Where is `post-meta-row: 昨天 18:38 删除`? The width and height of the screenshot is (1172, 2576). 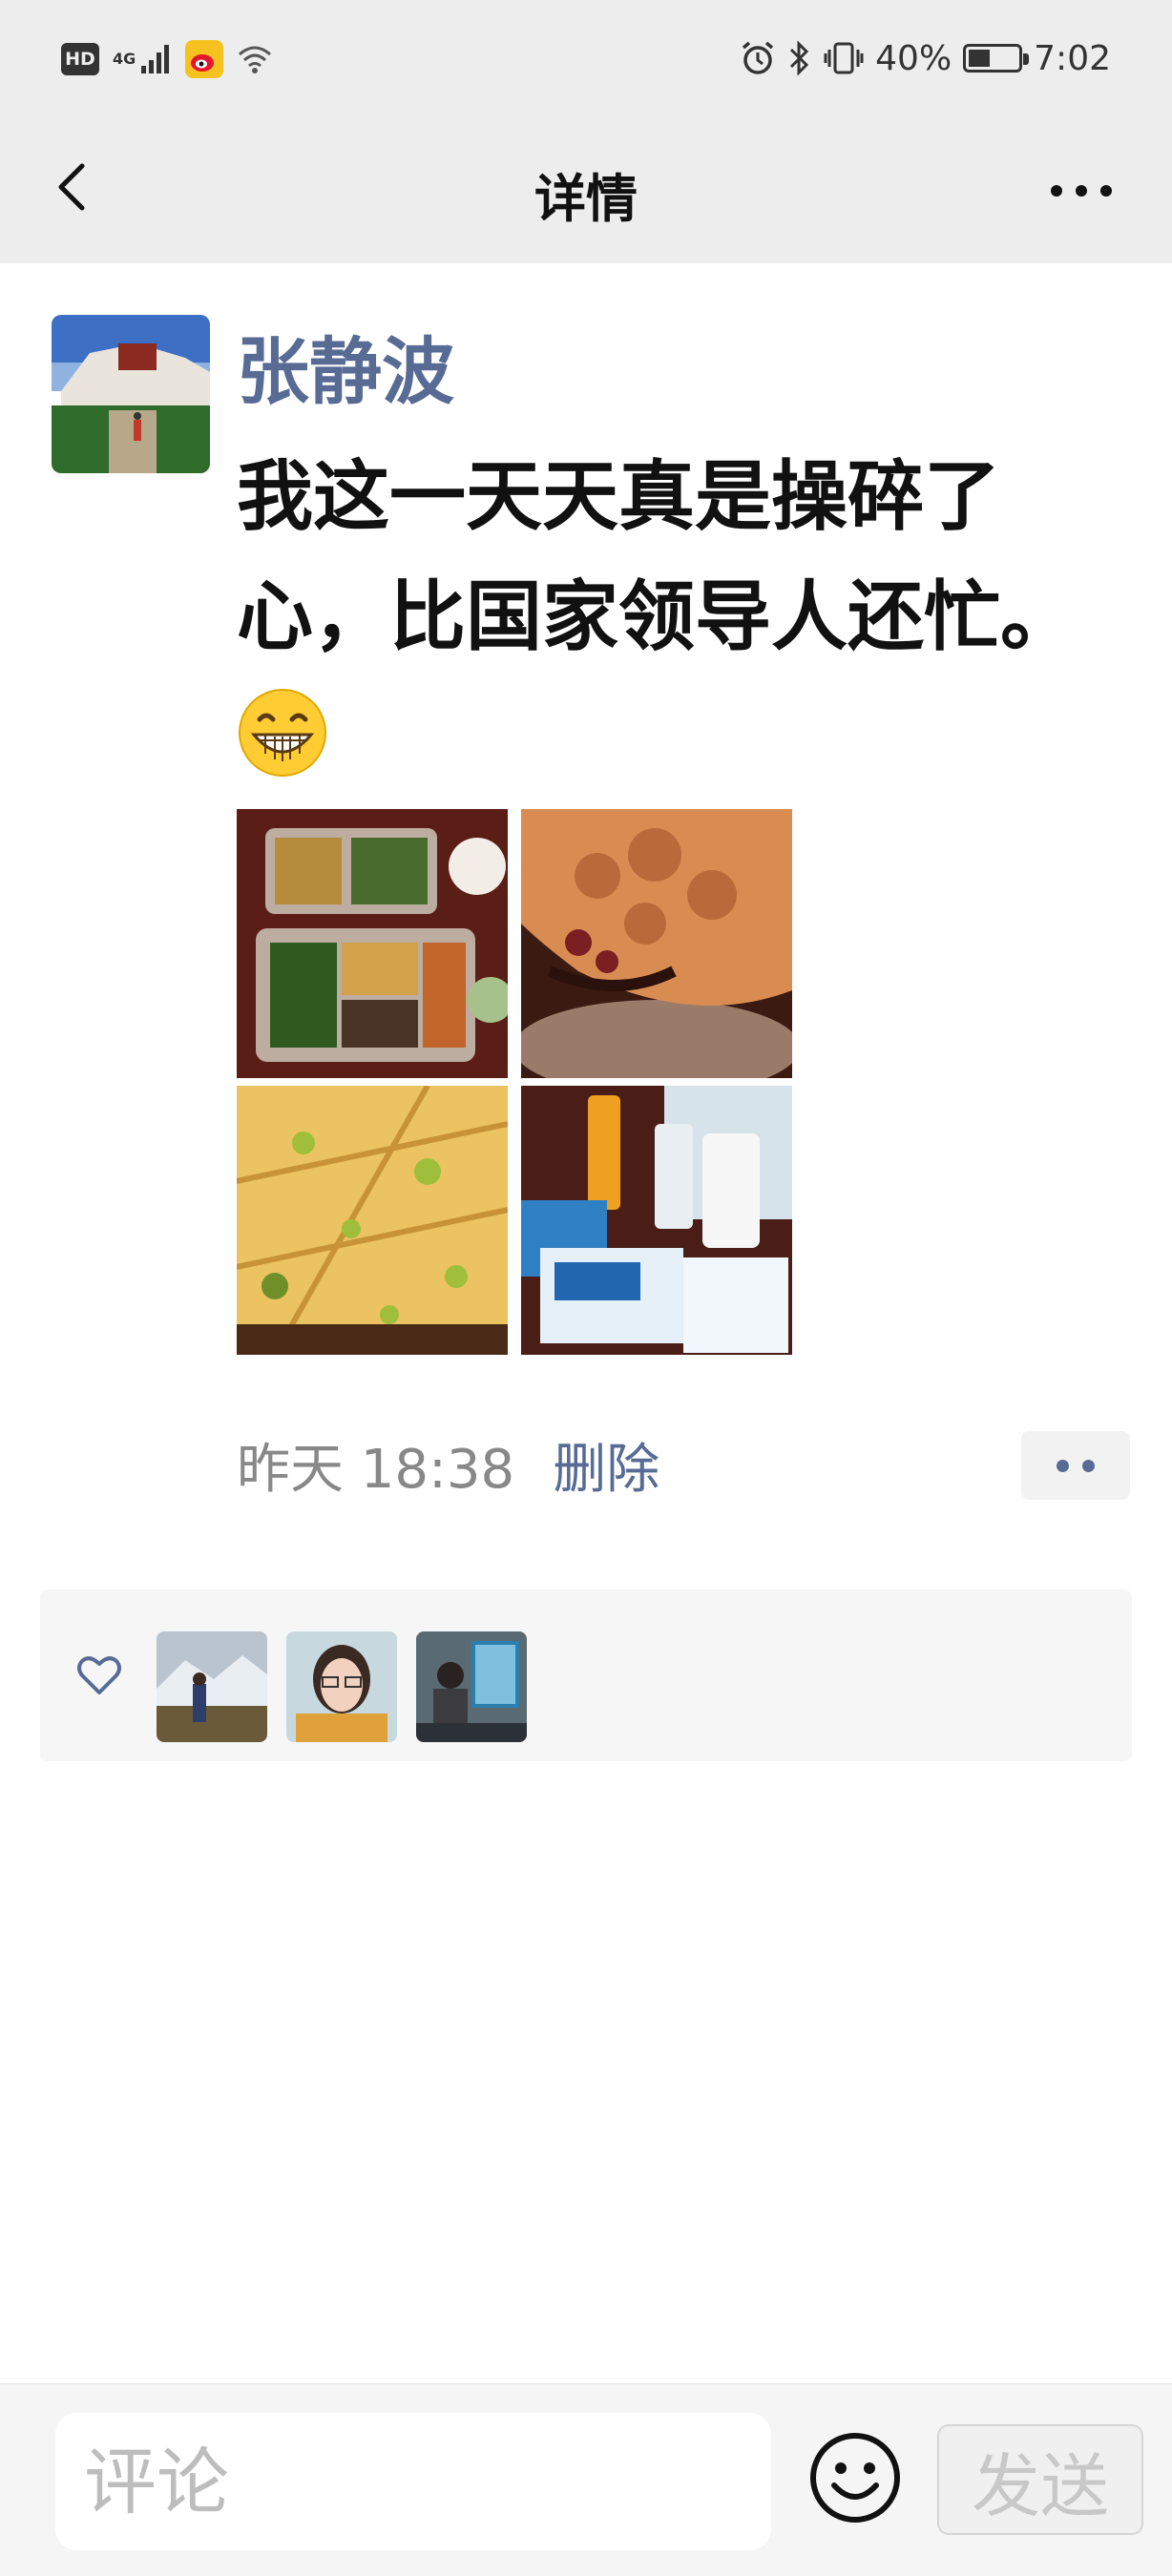
post-meta-row: 昨天 18:38 删除 is located at coordinates (448, 1466).